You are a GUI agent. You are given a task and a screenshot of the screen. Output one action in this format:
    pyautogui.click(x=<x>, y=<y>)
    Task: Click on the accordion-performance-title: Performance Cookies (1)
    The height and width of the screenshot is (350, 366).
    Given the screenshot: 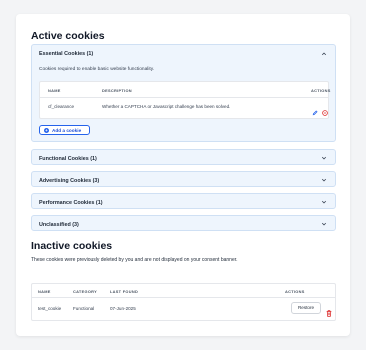 What is the action you would take?
    pyautogui.click(x=71, y=203)
    